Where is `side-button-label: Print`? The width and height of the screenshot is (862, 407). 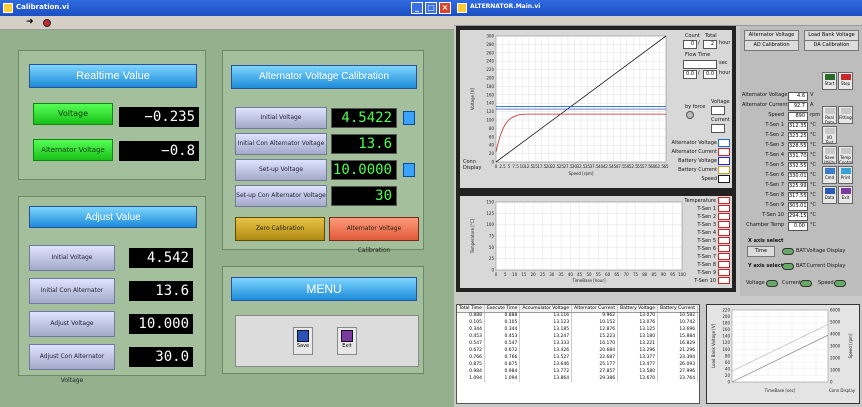 side-button-label: Print is located at coordinates (845, 177).